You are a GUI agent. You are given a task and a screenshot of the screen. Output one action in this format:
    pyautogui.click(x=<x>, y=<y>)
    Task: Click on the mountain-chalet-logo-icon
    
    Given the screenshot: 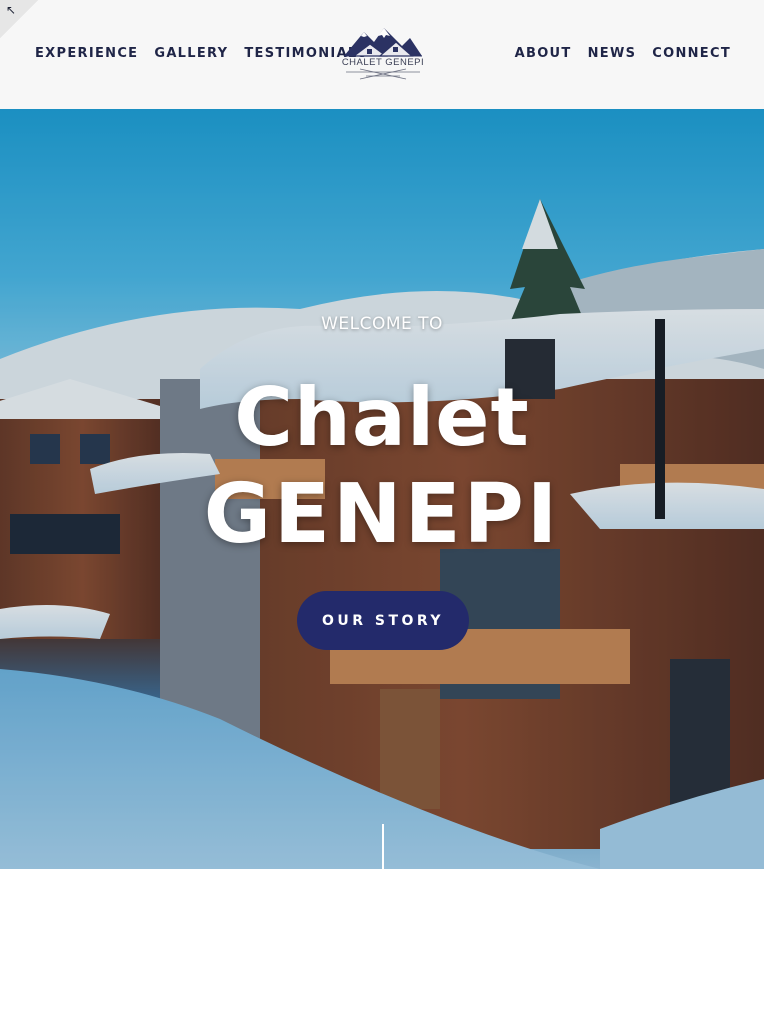 What is the action you would take?
    pyautogui.click(x=383, y=54)
    